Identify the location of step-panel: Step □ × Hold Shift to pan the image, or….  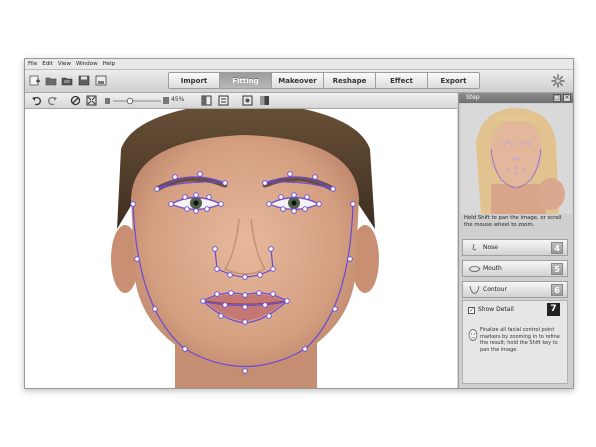
(515, 240).